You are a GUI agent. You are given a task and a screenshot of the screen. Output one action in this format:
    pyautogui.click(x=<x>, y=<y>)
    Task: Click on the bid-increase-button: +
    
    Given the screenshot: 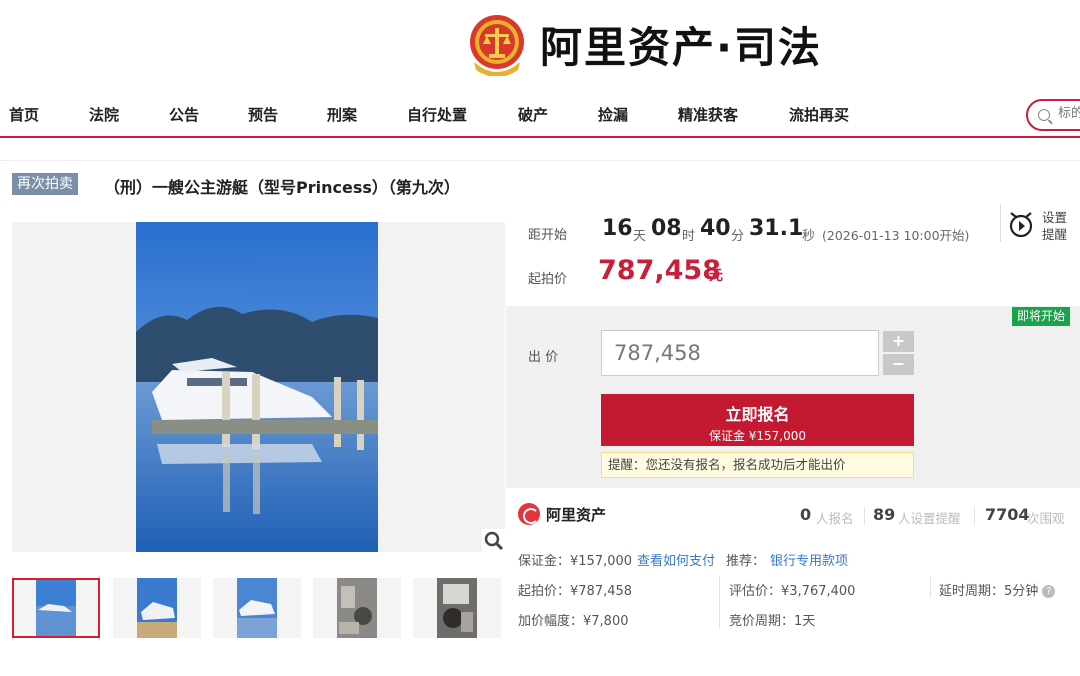 What is the action you would take?
    pyautogui.click(x=898, y=341)
    